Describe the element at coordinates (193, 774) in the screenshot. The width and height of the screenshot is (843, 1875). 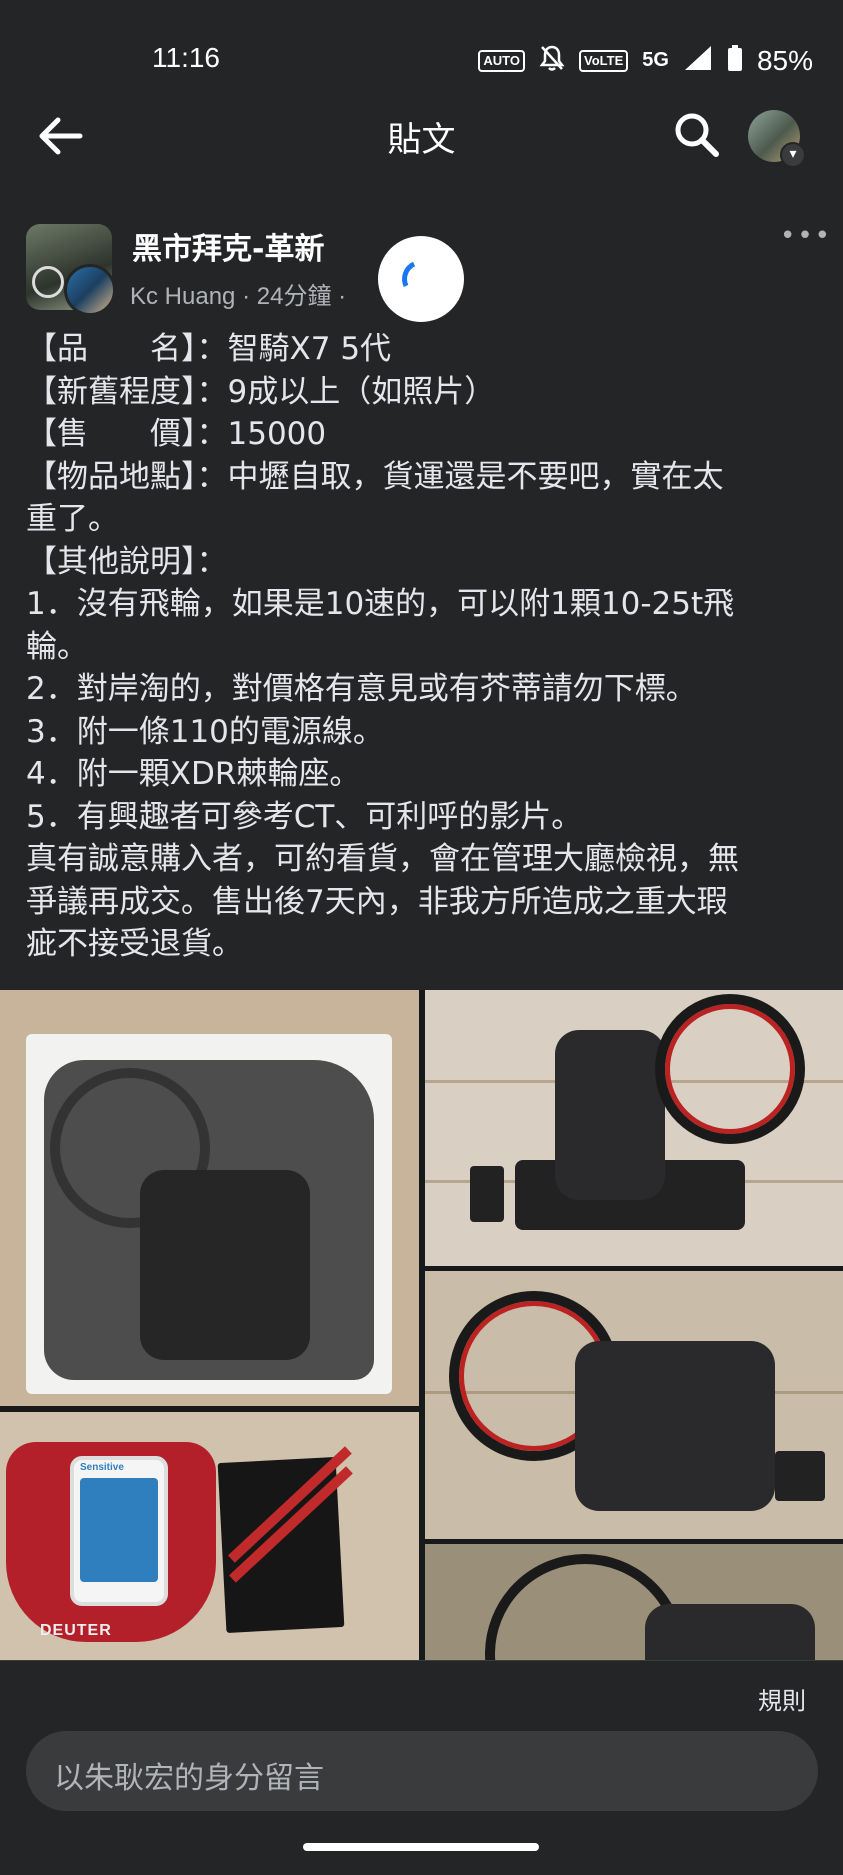
I see `post-line: 4．附一顆XDR棘輪座。` at that location.